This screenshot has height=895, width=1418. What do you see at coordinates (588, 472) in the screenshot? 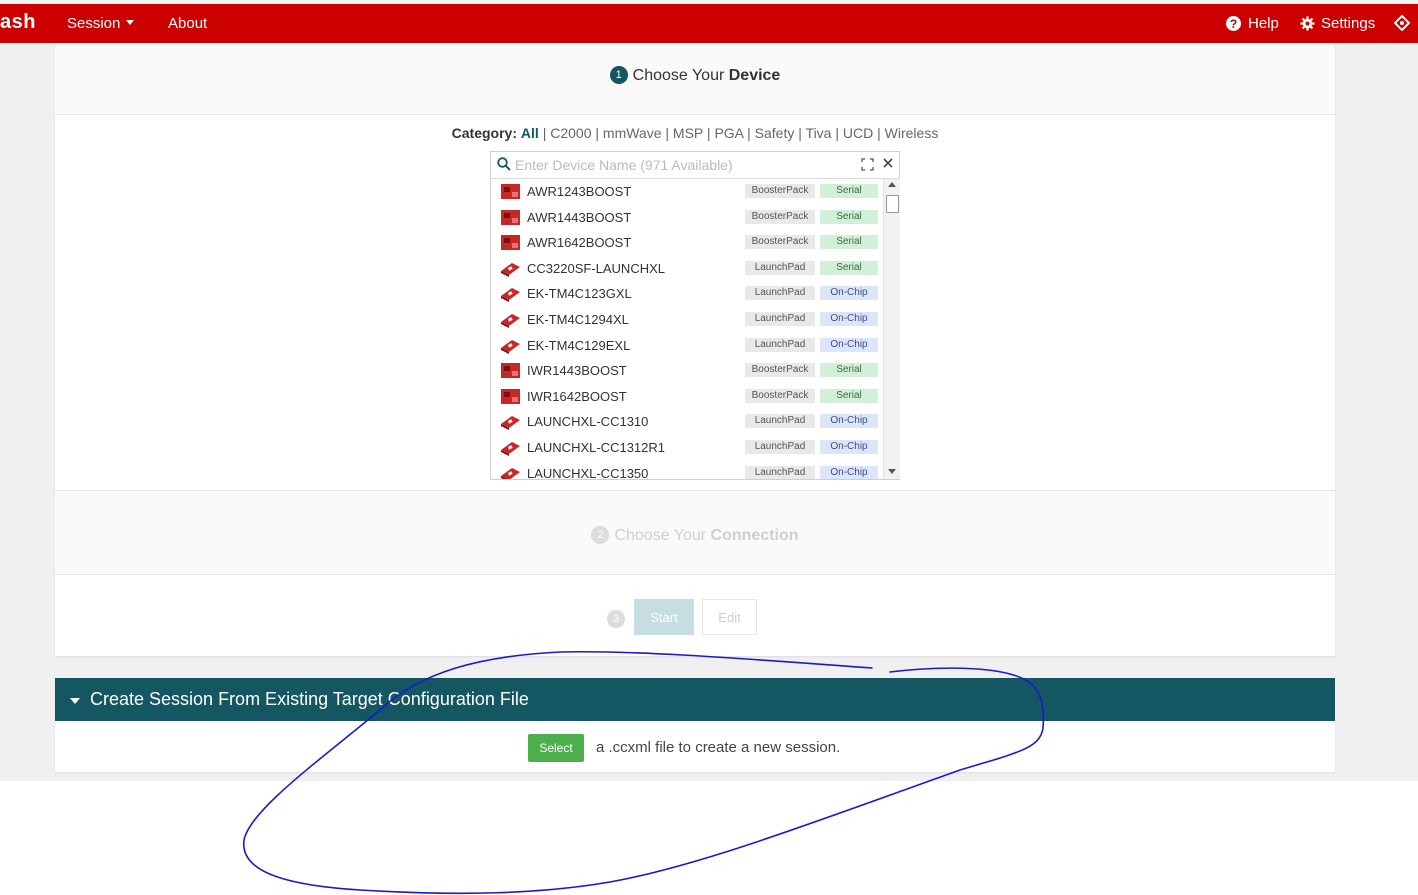
I see `device-name: LAUNCHXL-CC1350` at bounding box center [588, 472].